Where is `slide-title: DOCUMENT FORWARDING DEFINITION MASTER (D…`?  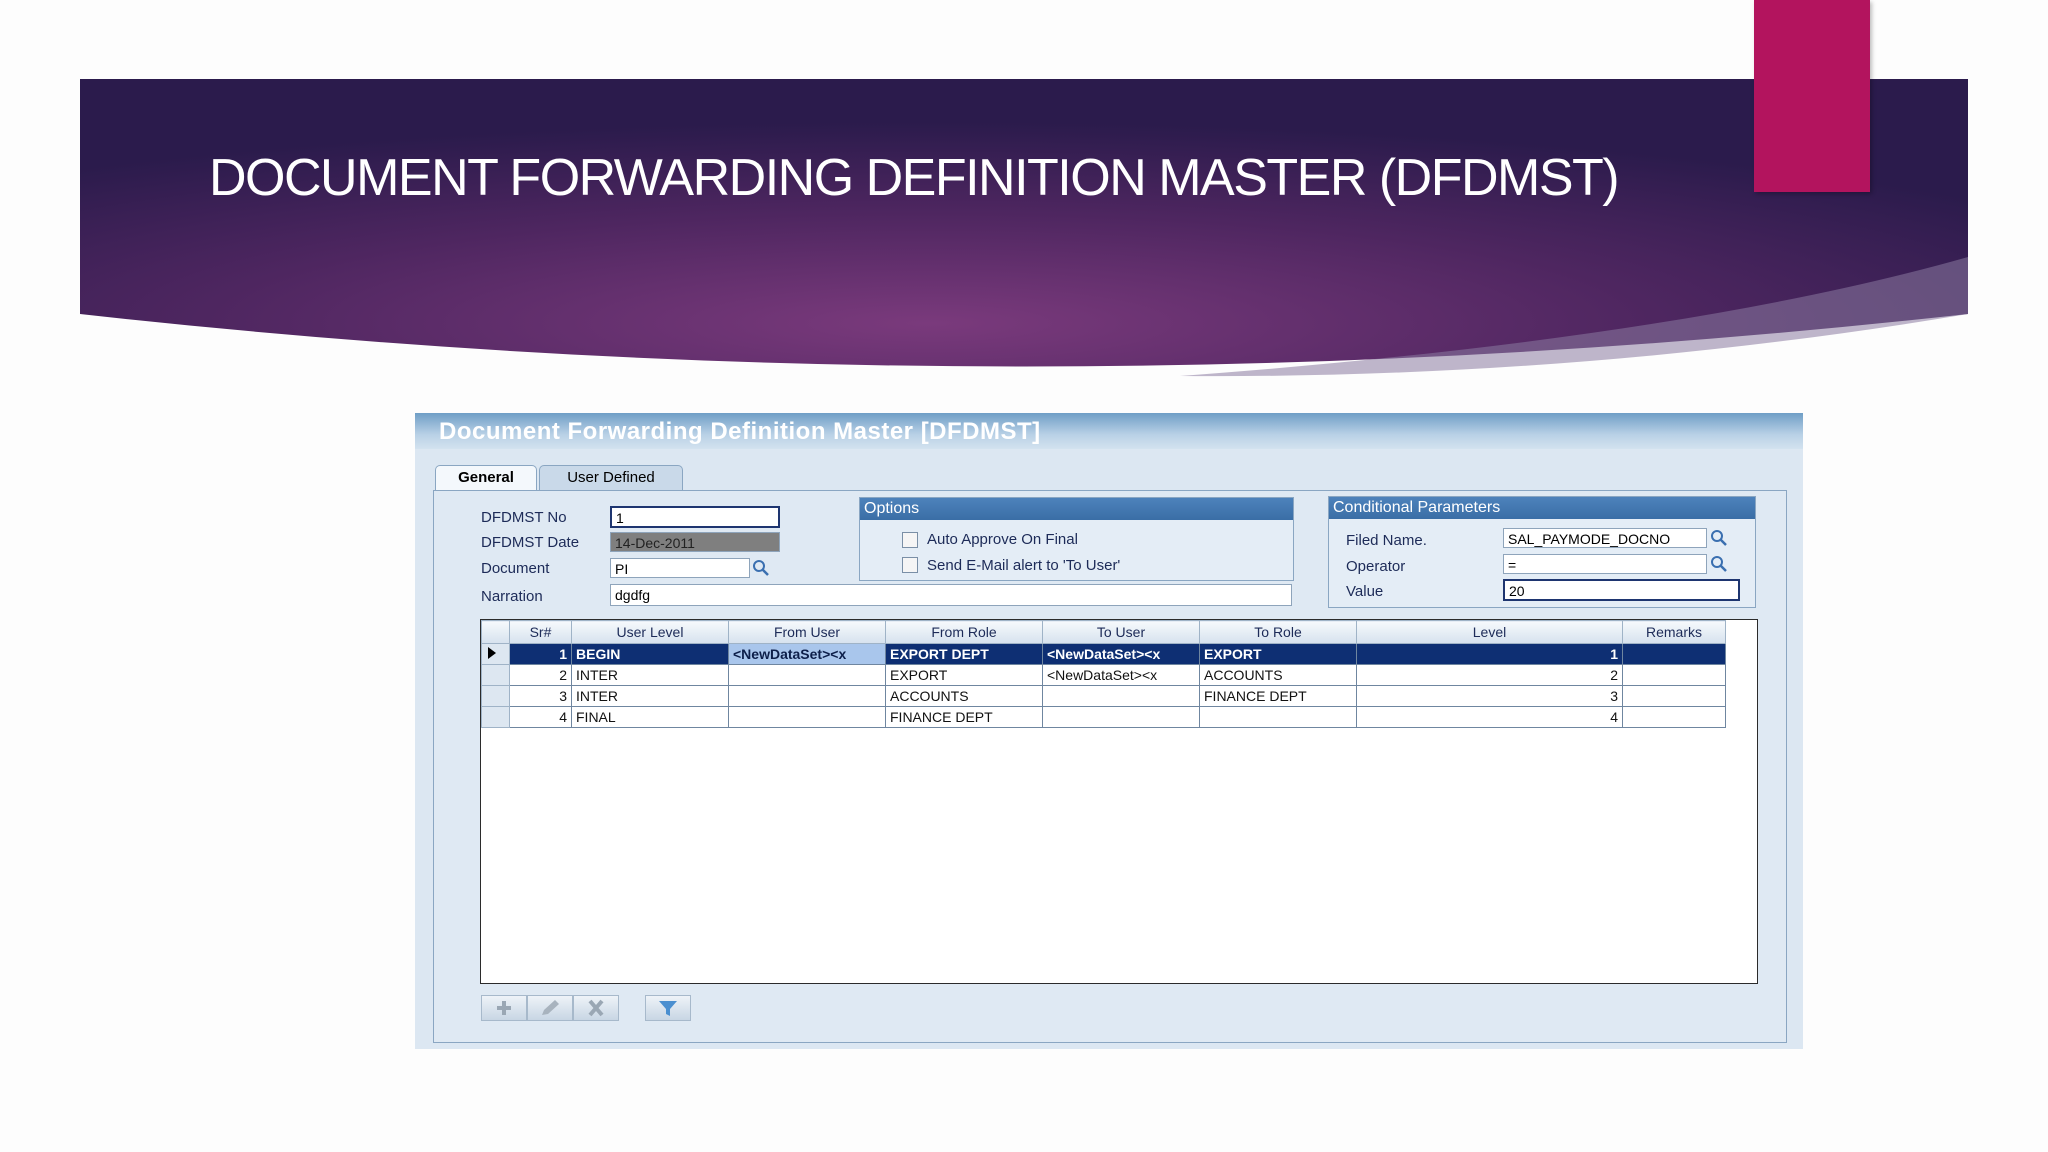
slide-title: DOCUMENT FORWARDING DEFINITION MASTER (D… is located at coordinates (914, 178).